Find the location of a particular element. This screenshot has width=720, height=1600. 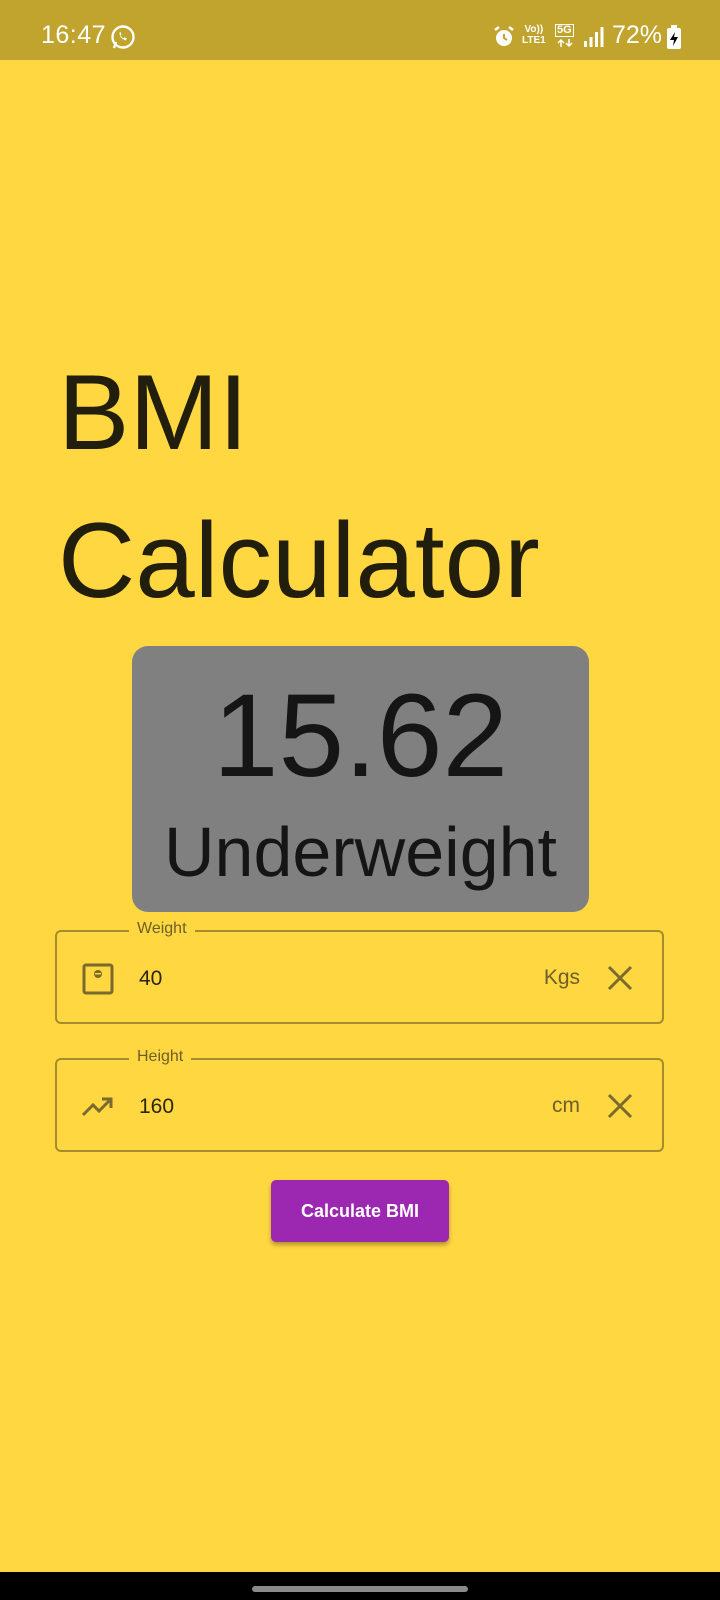

title-line-2: Calculator is located at coordinates (299, 560).